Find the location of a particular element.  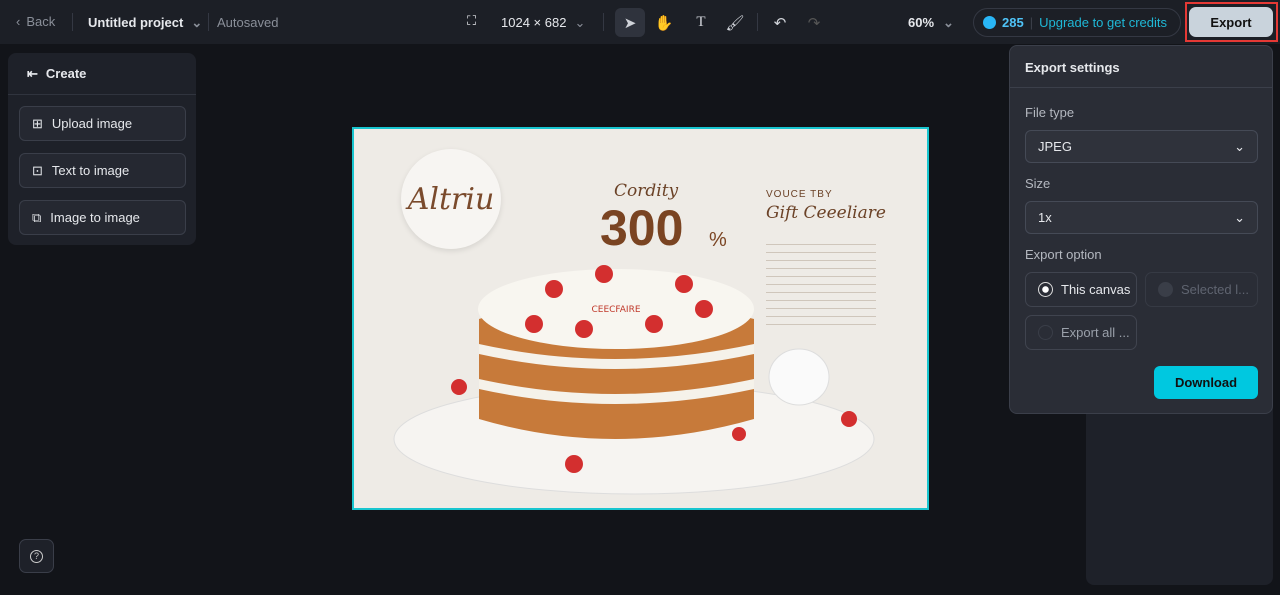

cake-illustration: CEECFAIRE is located at coordinates (634, 380).